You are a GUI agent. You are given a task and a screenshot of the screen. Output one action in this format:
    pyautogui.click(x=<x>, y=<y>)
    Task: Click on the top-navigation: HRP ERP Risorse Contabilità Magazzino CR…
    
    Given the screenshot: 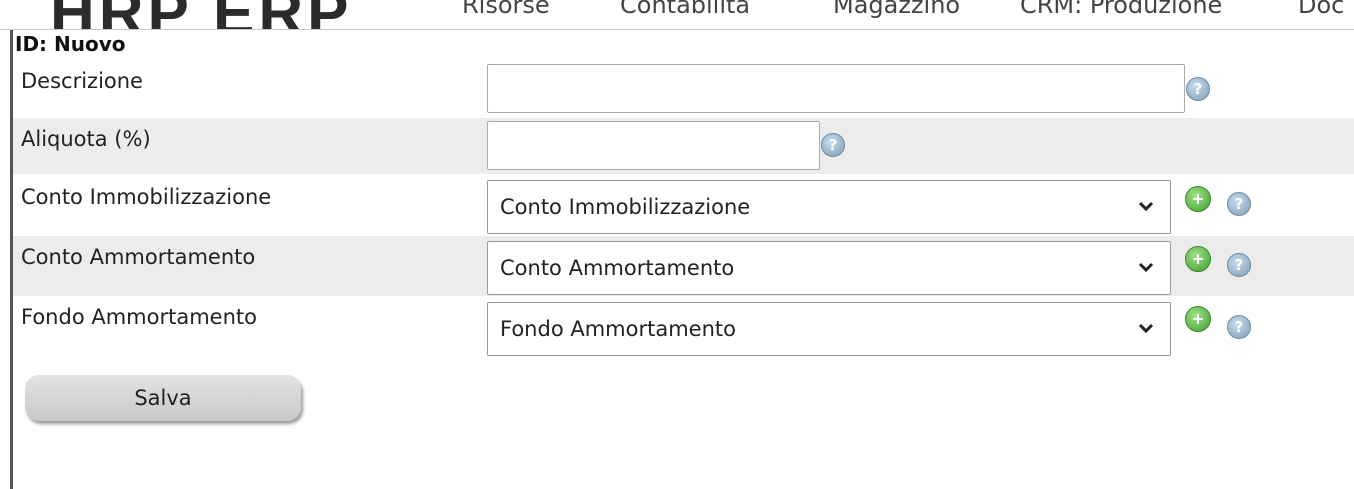 What is the action you would take?
    pyautogui.click(x=677, y=15)
    